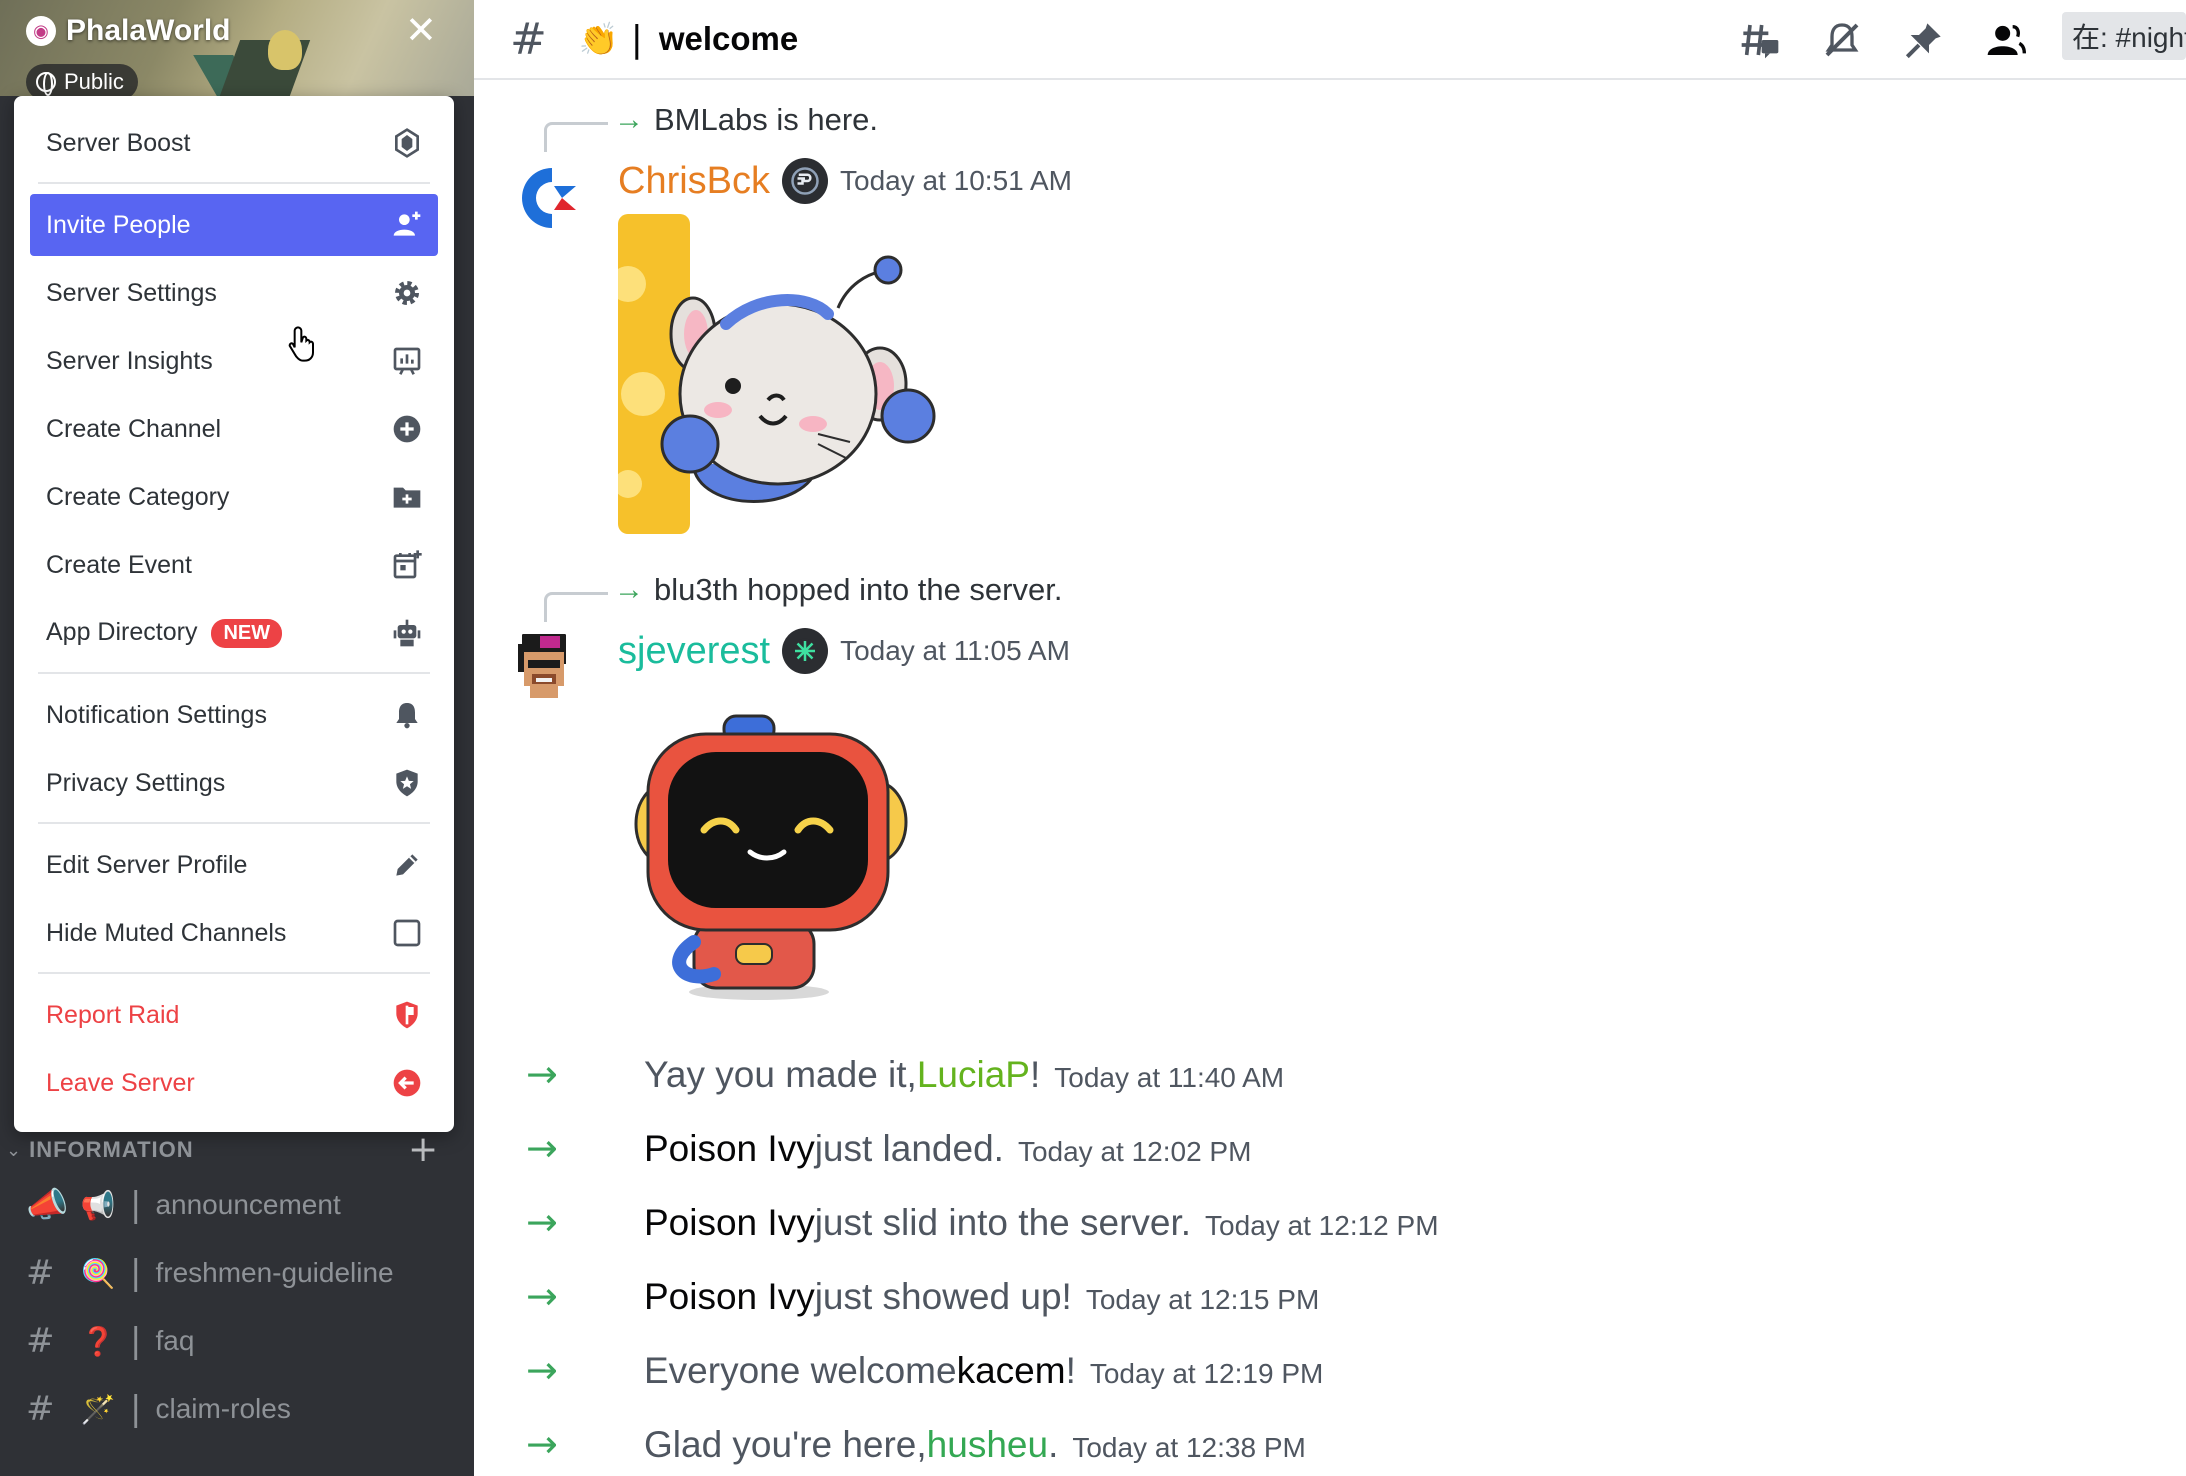 This screenshot has height=1476, width=2186. Describe the element at coordinates (234, 293) in the screenshot. I see `menu-item-server-settings: Server Settings` at that location.